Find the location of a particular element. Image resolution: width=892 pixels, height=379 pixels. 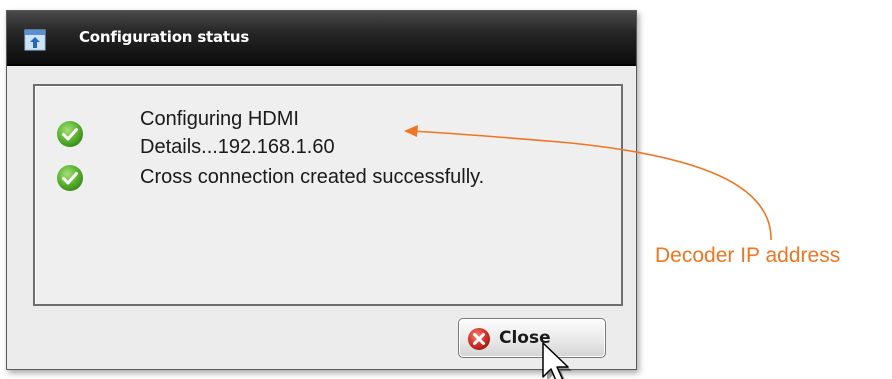

status-line-cross-connection: Cross connection created successfully. is located at coordinates (312, 177).